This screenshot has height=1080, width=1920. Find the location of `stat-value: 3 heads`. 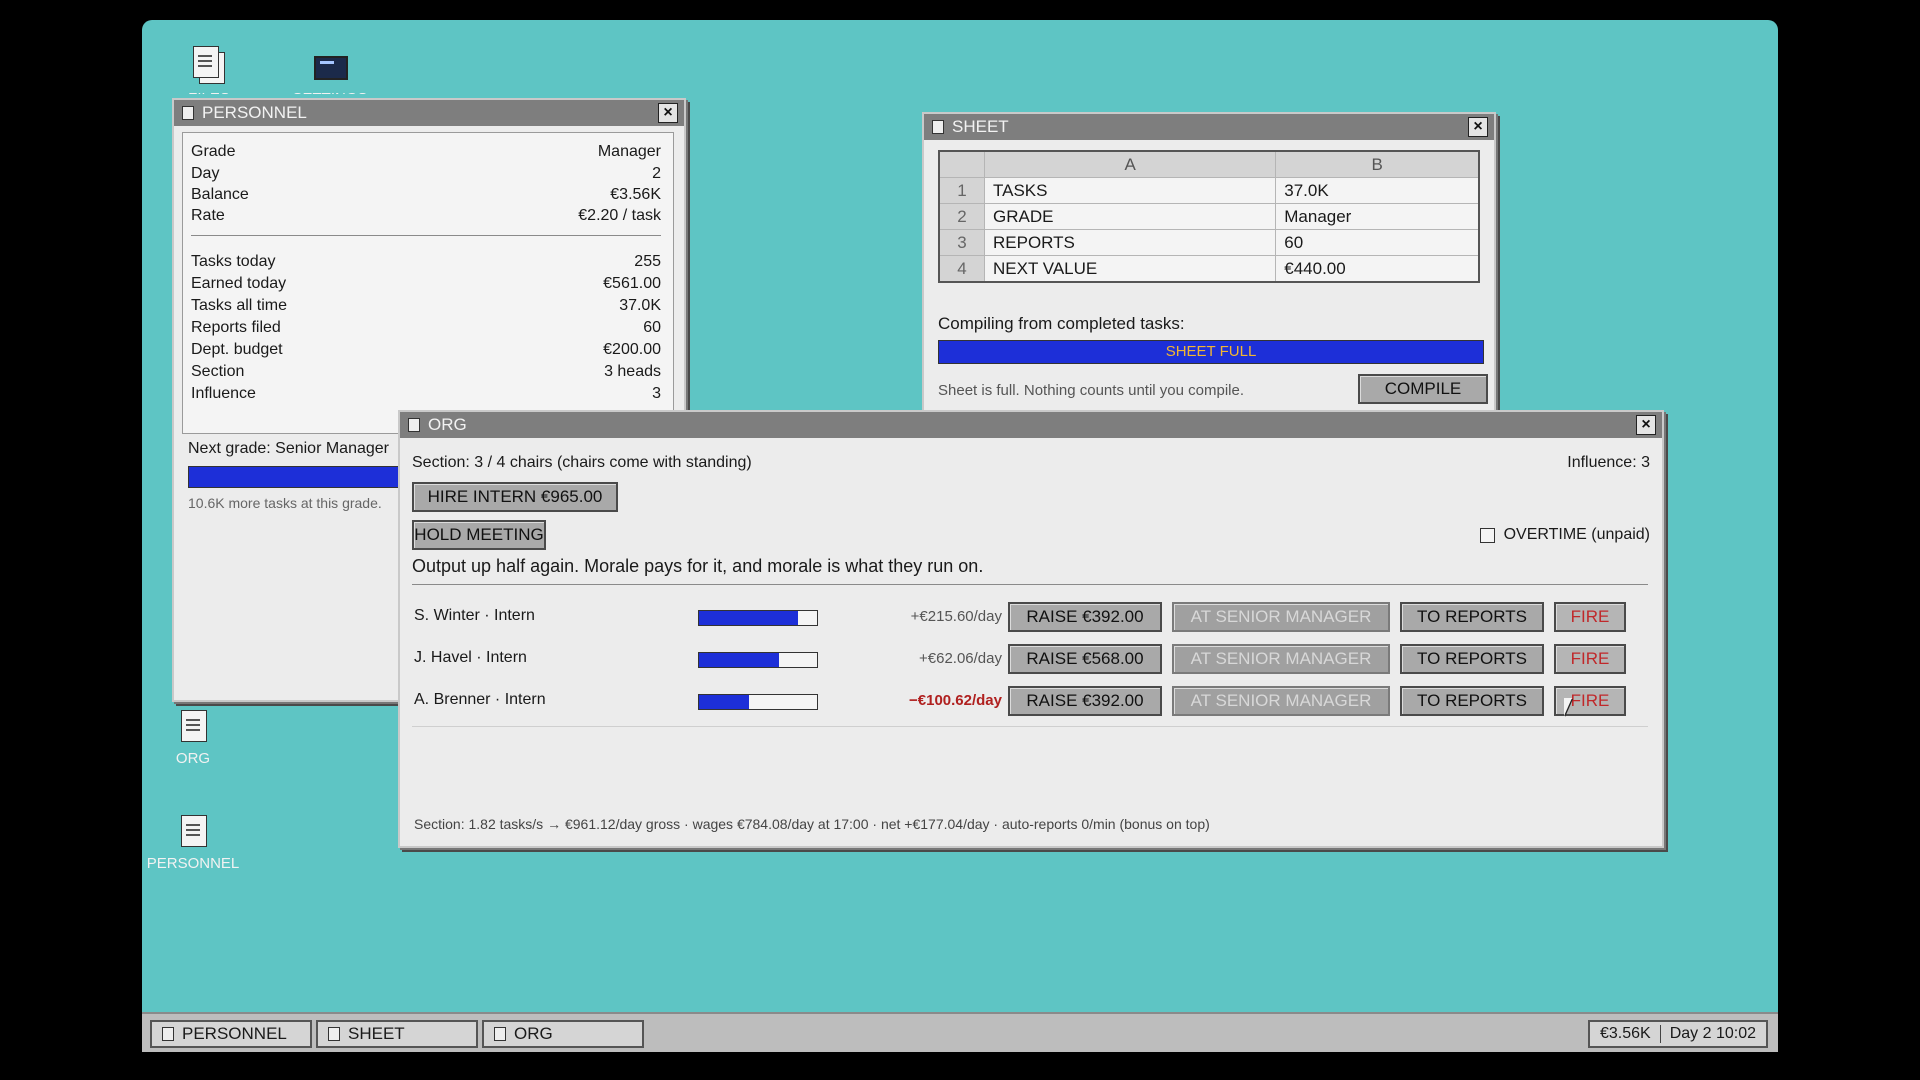

stat-value: 3 heads is located at coordinates (632, 371).